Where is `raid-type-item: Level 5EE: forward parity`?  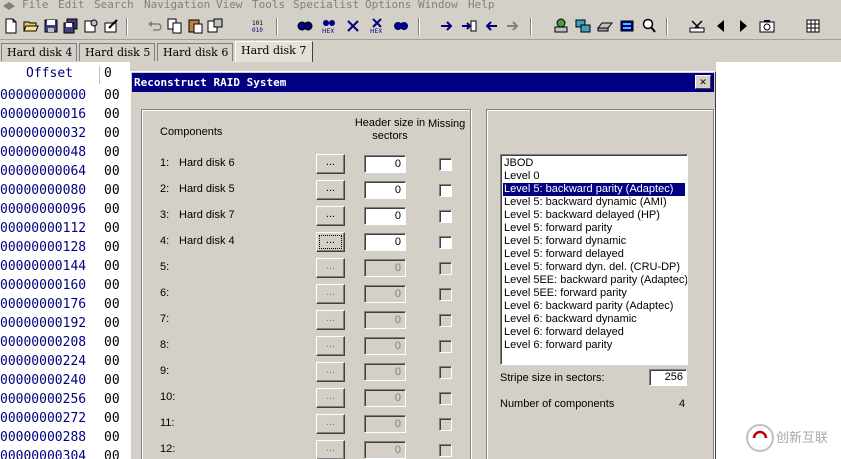
raid-type-item: Level 5EE: forward parity is located at coordinates (594, 293).